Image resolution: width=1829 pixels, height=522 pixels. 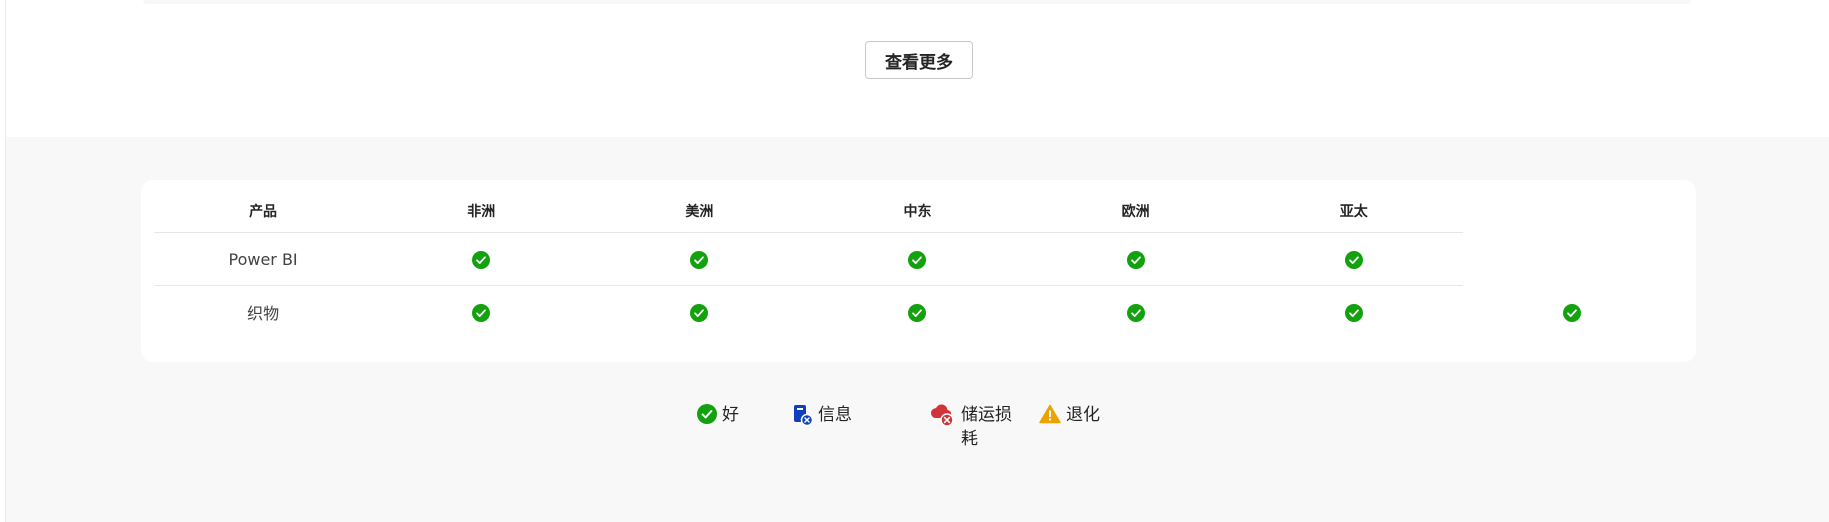 What do you see at coordinates (718, 415) in the screenshot?
I see `legend-item-good: 好` at bounding box center [718, 415].